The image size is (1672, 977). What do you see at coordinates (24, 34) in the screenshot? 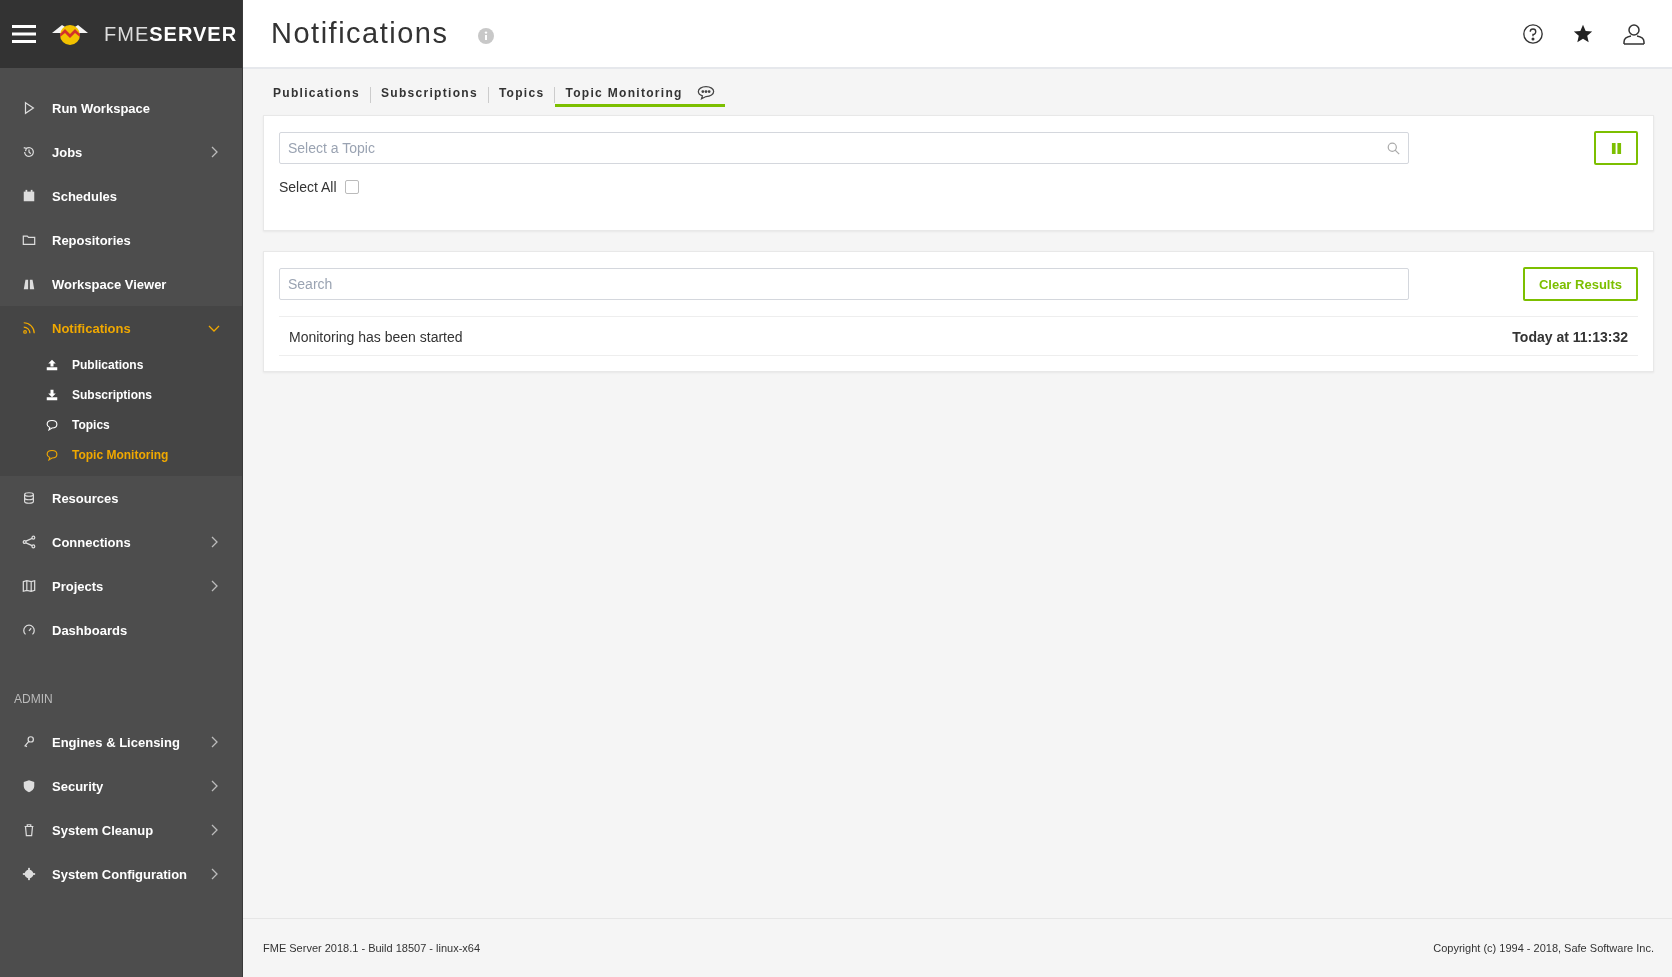
I see `menu-icon` at bounding box center [24, 34].